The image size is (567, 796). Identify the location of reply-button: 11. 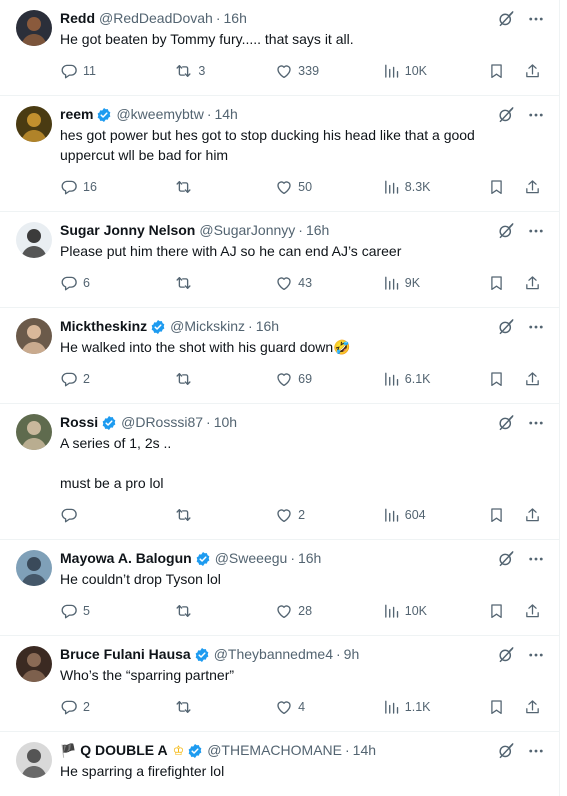
(117, 71).